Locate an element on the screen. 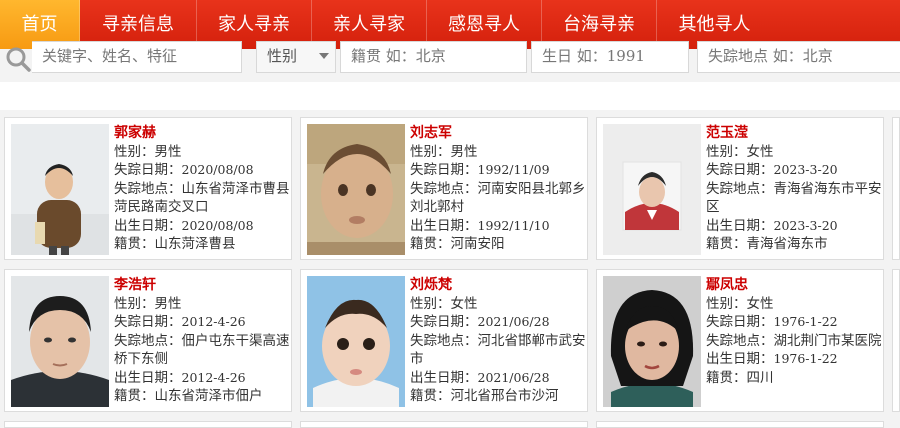 The width and height of the screenshot is (900, 428). hometown-value: 河北省邢台市沙河 is located at coordinates (504, 396).